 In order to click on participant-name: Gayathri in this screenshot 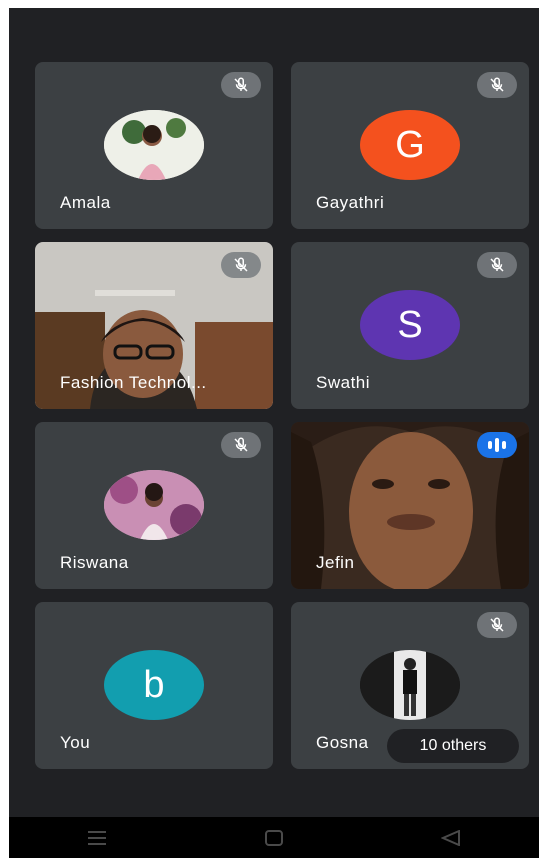, I will do `click(350, 202)`.